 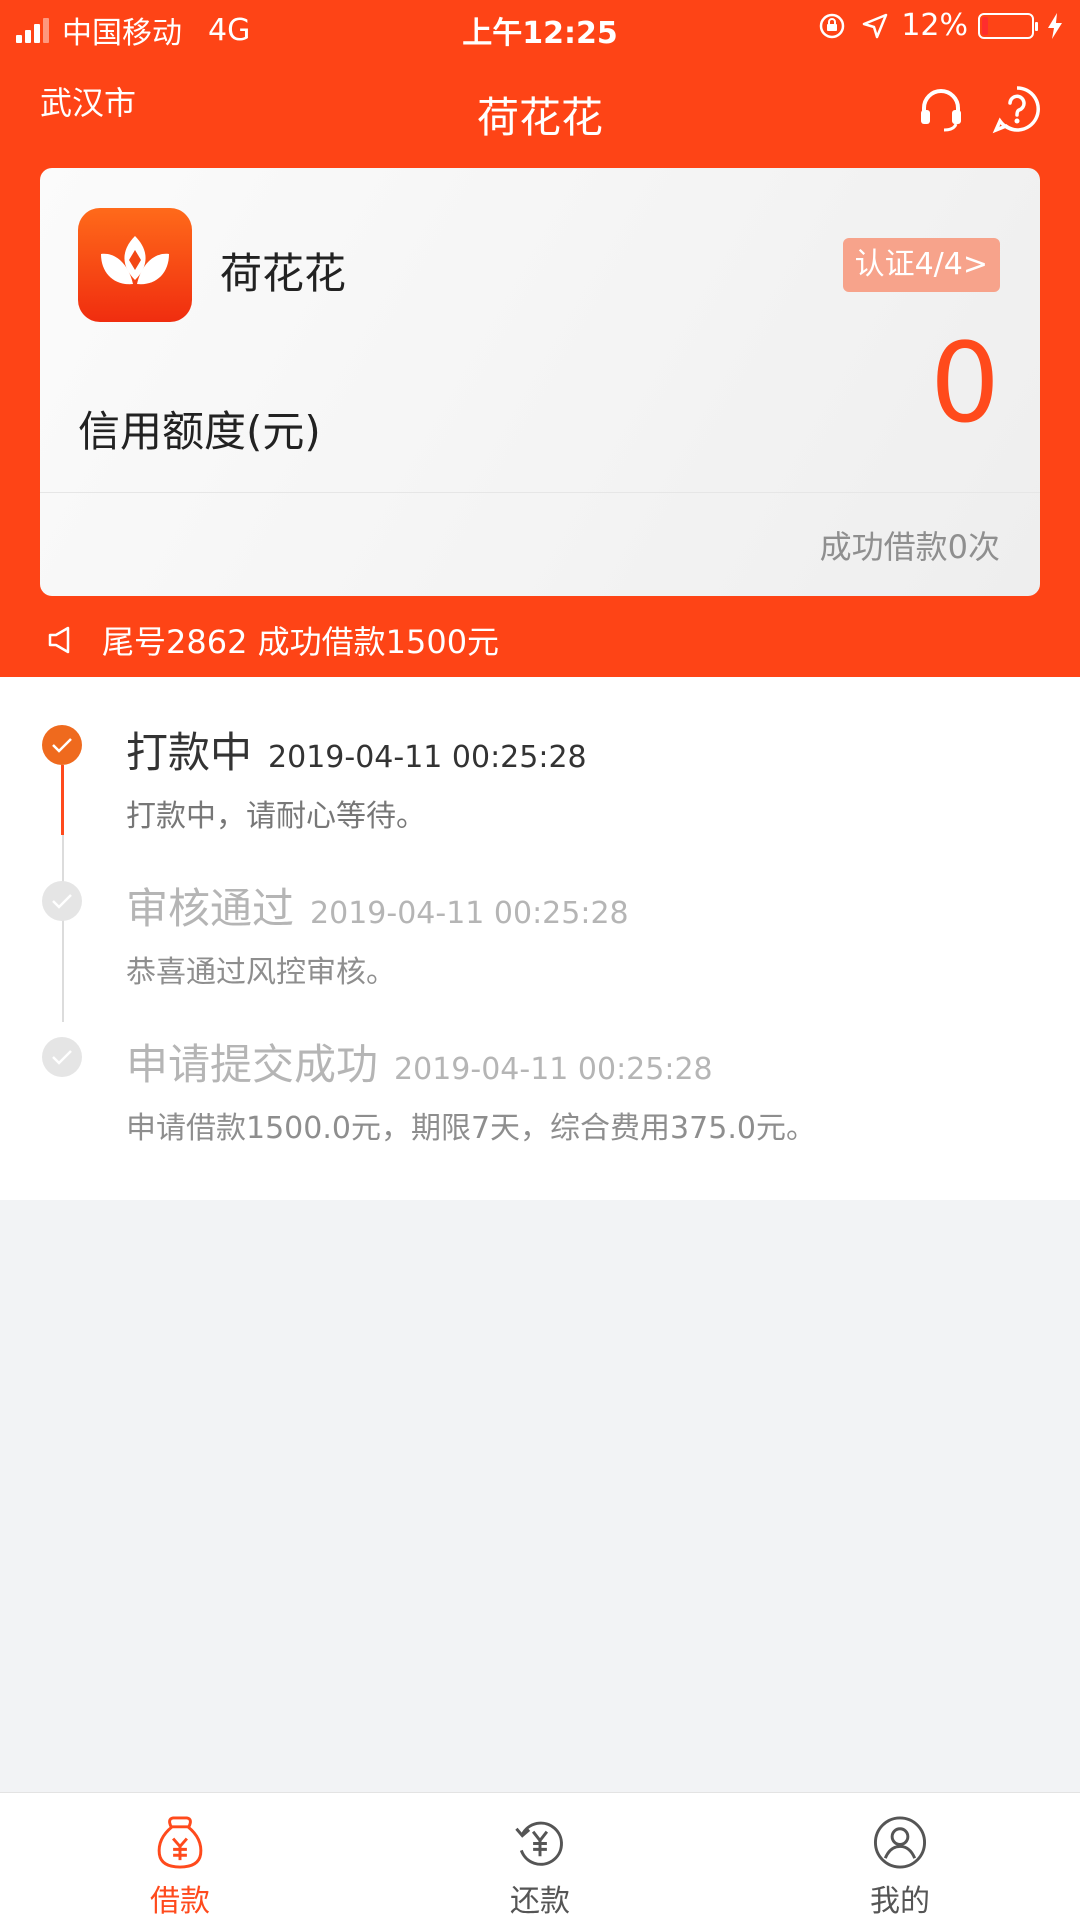 I want to click on step-description: 打款中，请耐心等待。, so click(x=276, y=816).